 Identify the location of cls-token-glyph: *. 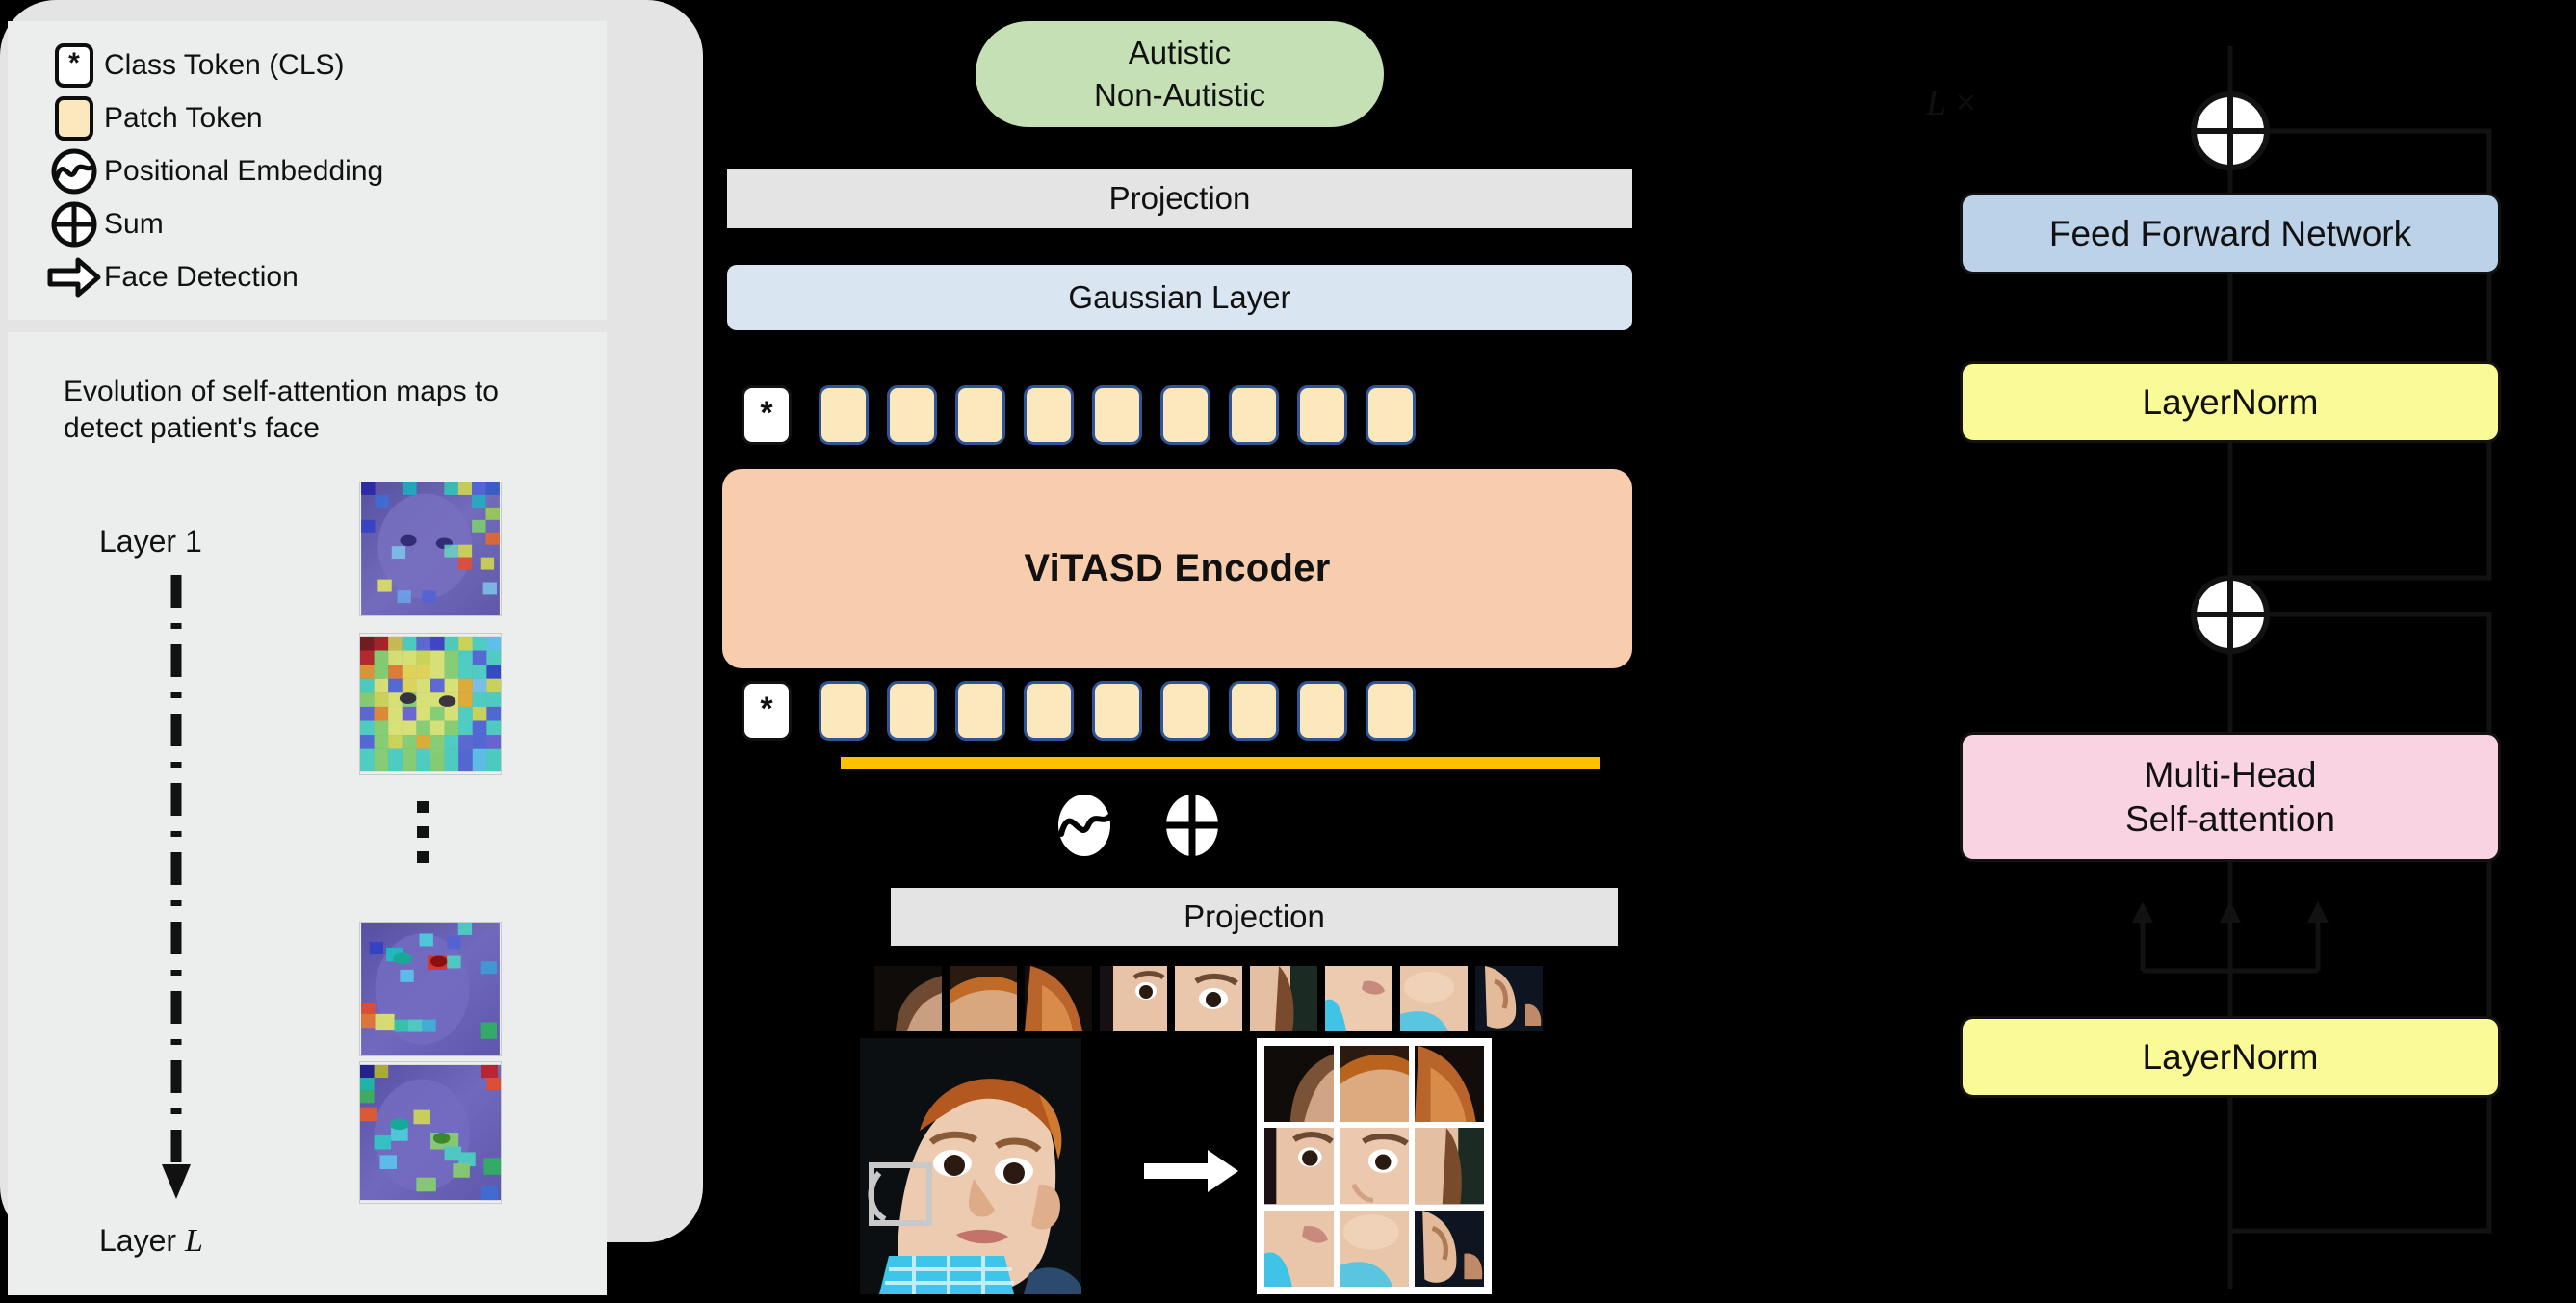
(74, 65).